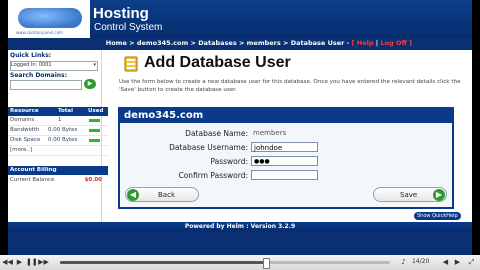 The width and height of the screenshot is (480, 270). Describe the element at coordinates (58, 180) in the screenshot. I see `current-balance-row: Current Balance $0.00` at that location.